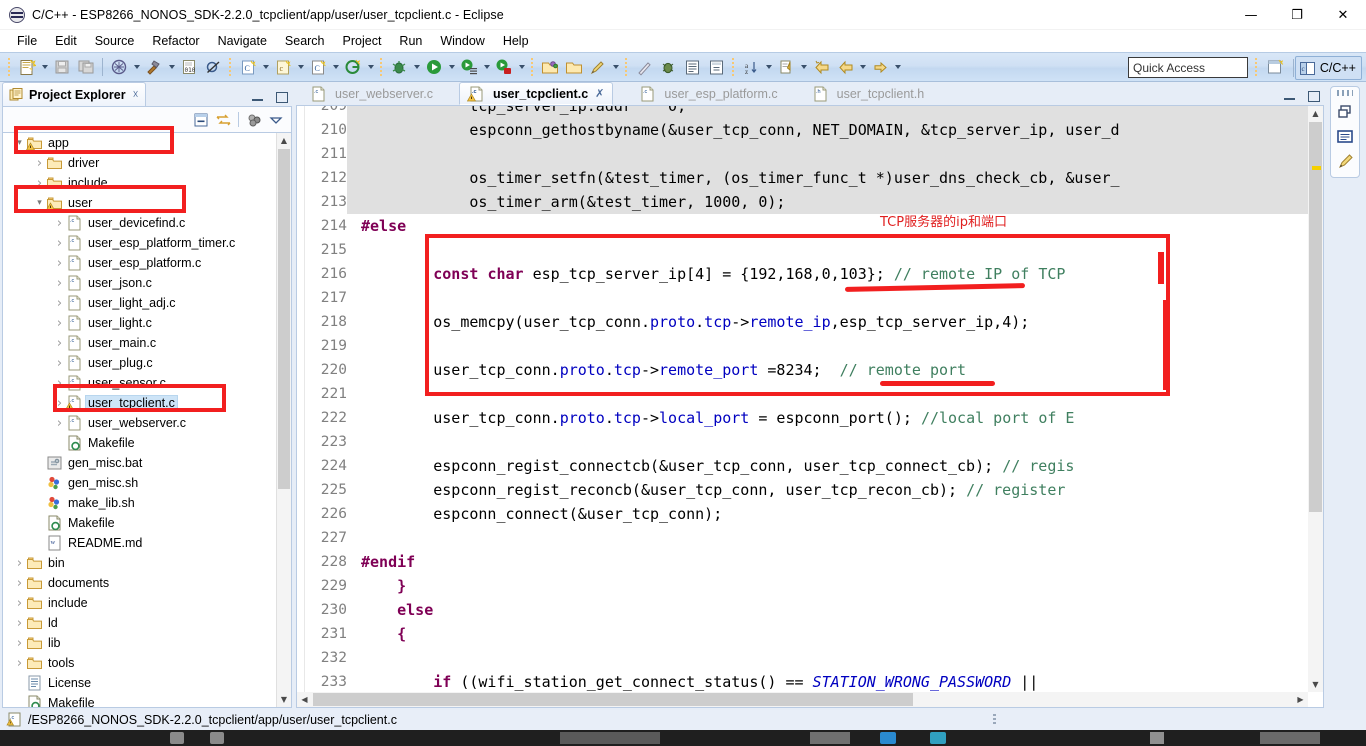 This screenshot has width=1366, height=746. Describe the element at coordinates (862, 67) in the screenshot. I see `forward-dropdown` at that location.